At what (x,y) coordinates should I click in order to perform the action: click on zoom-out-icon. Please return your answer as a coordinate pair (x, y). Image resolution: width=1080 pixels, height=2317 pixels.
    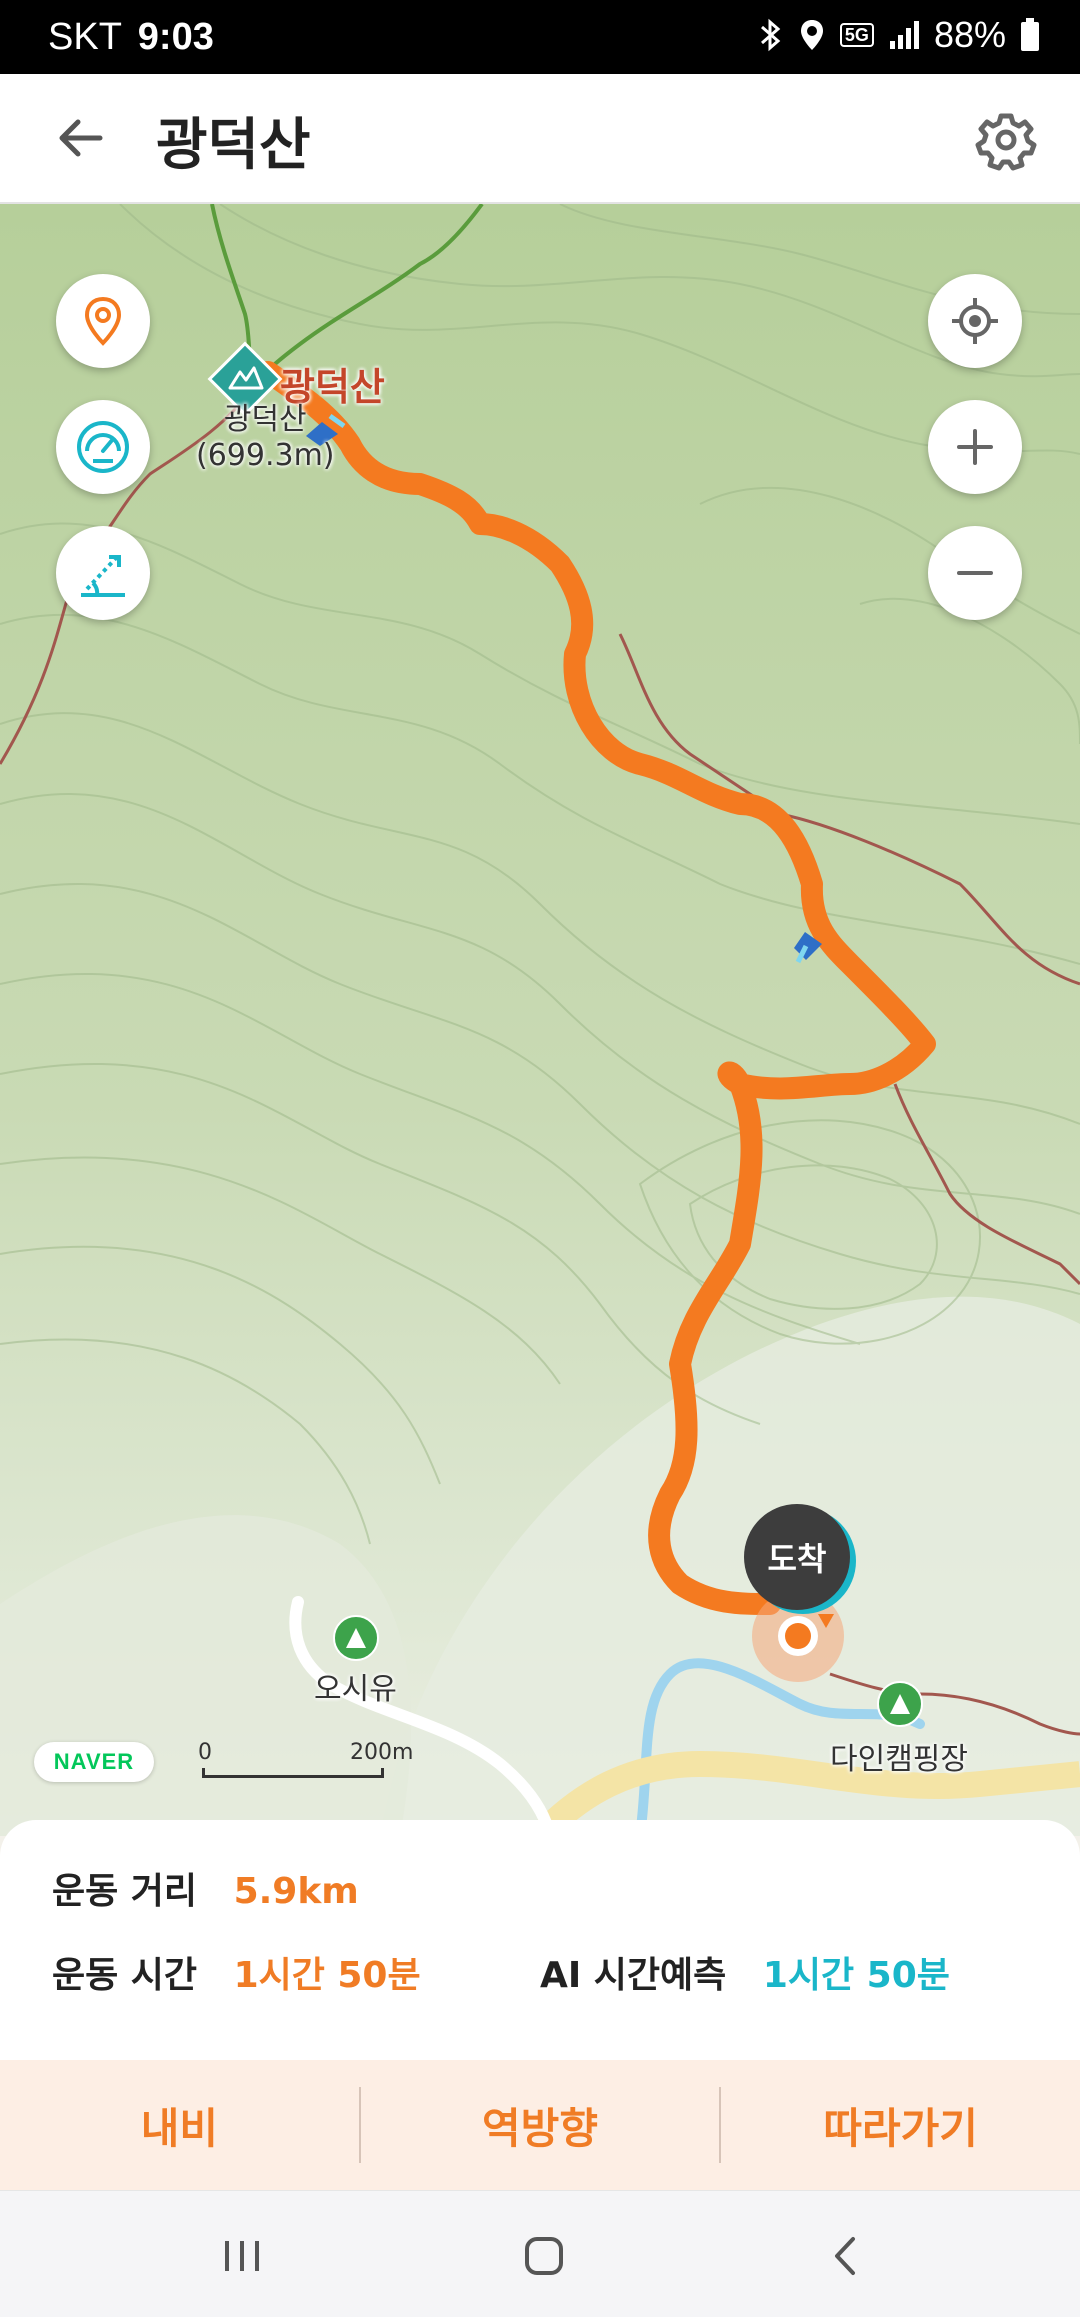
    Looking at the image, I should click on (975, 573).